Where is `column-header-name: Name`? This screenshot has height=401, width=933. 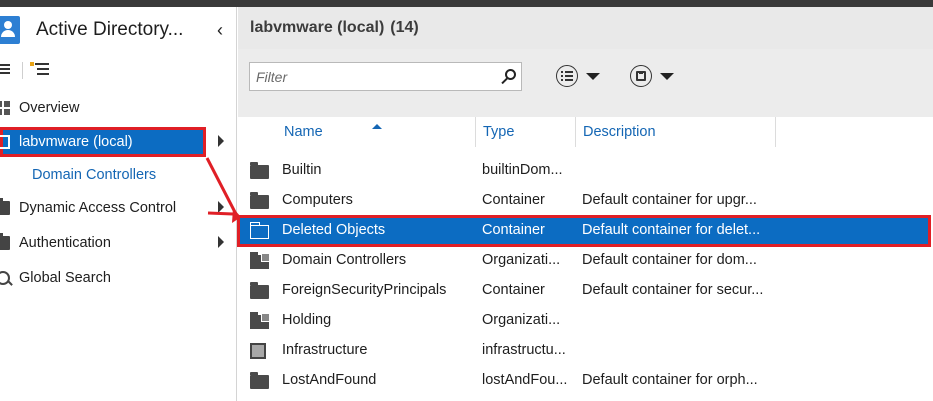
column-header-name: Name is located at coordinates (356, 132).